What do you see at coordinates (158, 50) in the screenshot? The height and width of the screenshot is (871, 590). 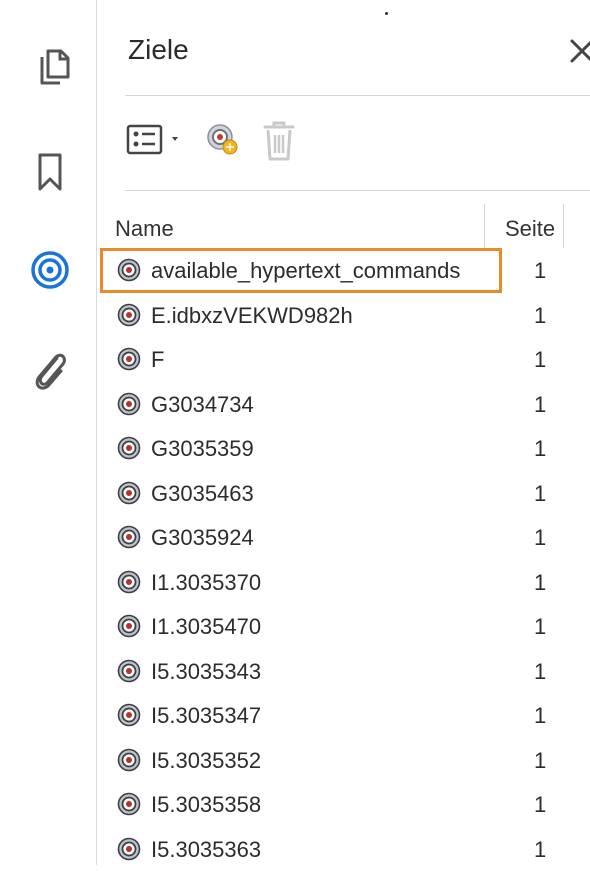 I see `panel-title: Ziele` at bounding box center [158, 50].